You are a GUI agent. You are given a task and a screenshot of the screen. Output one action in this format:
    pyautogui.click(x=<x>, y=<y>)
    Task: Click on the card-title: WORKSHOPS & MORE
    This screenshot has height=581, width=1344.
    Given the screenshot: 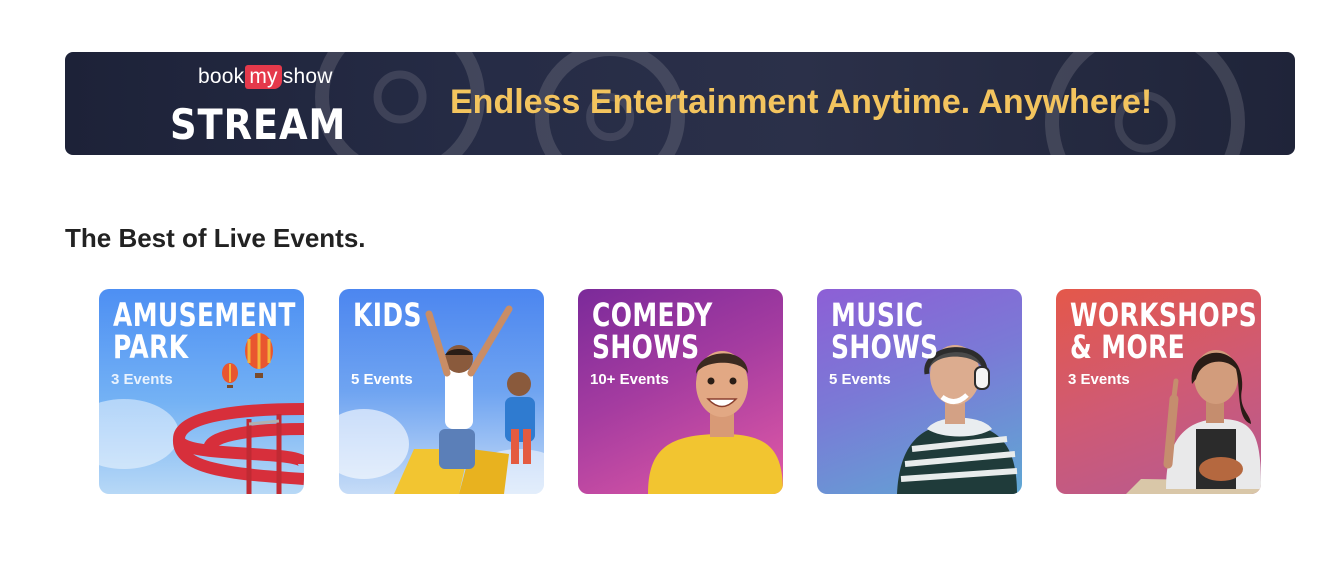 What is the action you would take?
    pyautogui.click(x=1163, y=331)
    